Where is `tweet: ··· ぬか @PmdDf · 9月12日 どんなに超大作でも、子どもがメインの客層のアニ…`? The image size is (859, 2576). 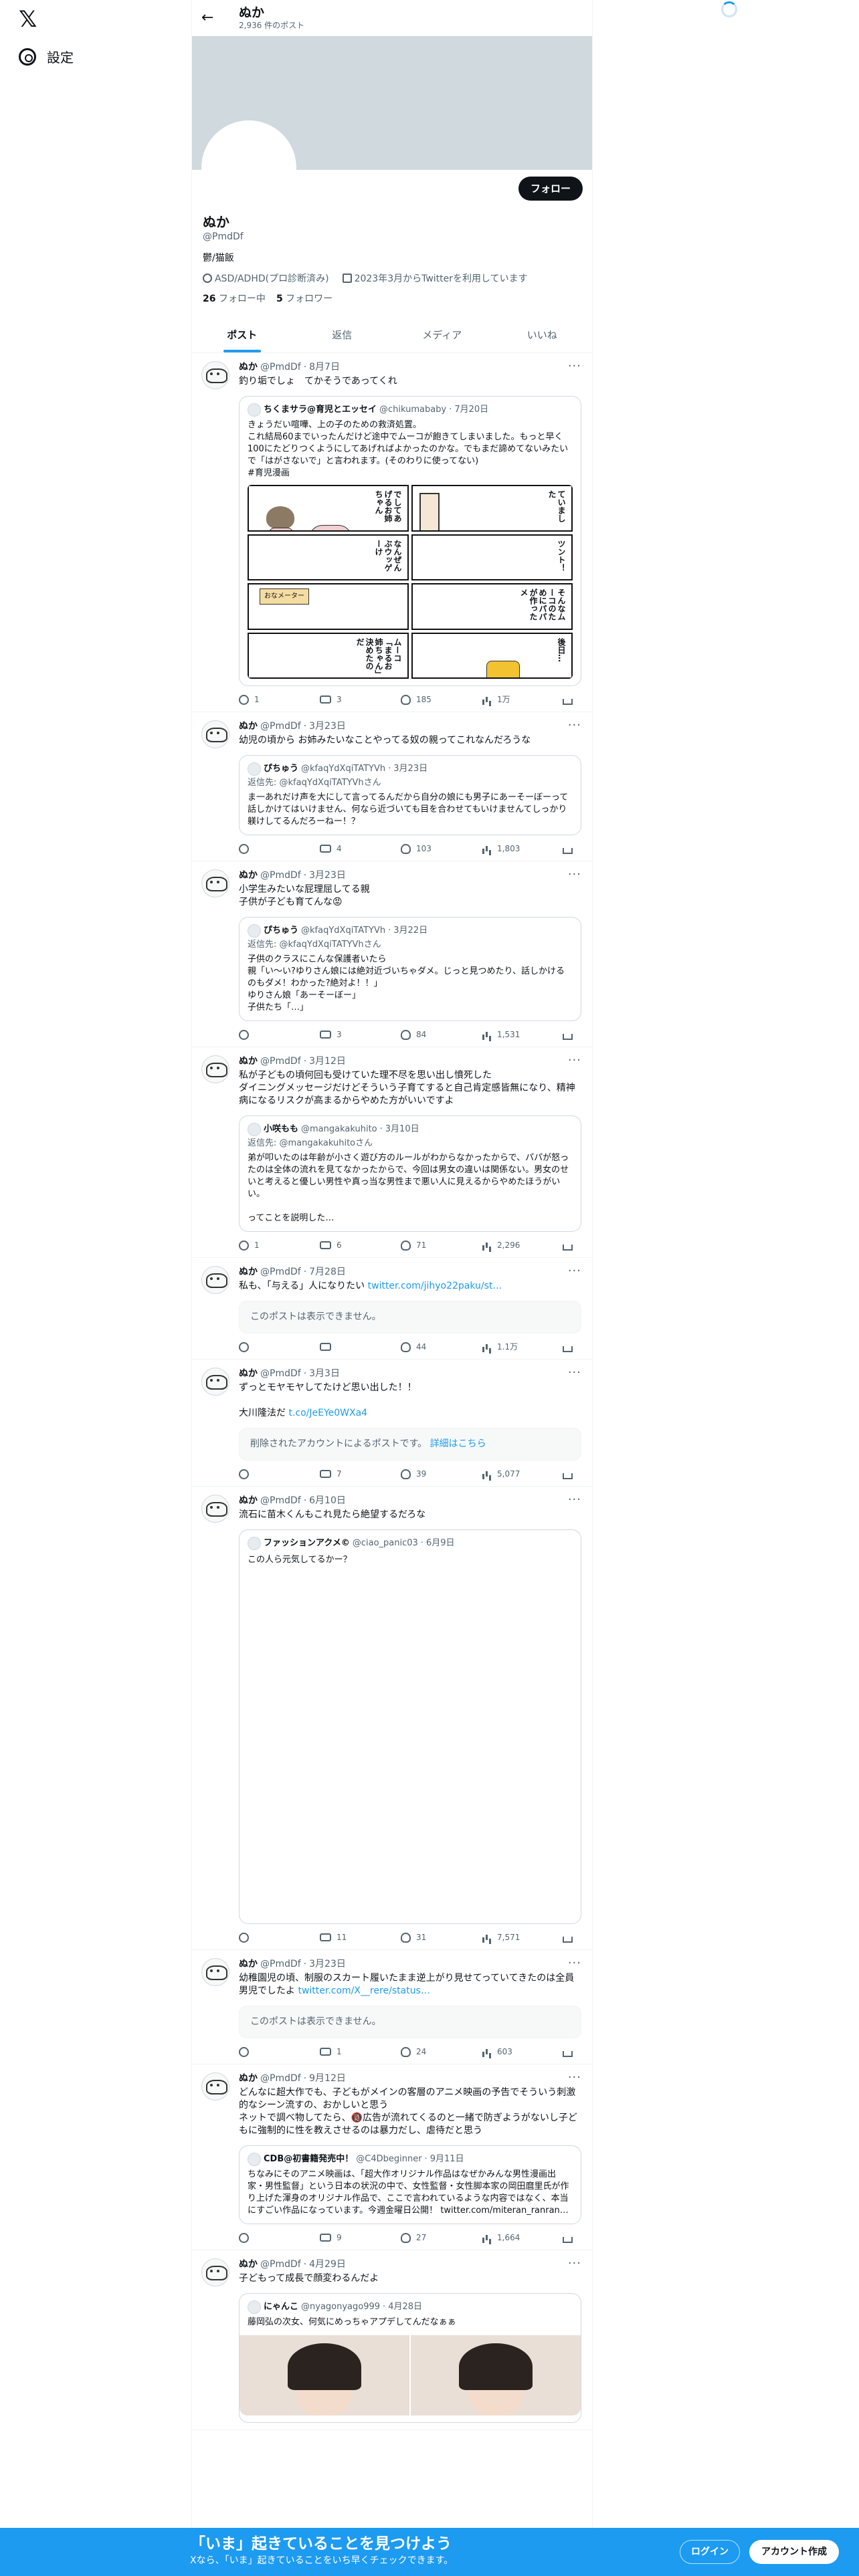 tweet: ··· ぬか @PmdDf · 9月12日 どんなに超大作でも、子どもがメインの客層のアニ… is located at coordinates (392, 2157).